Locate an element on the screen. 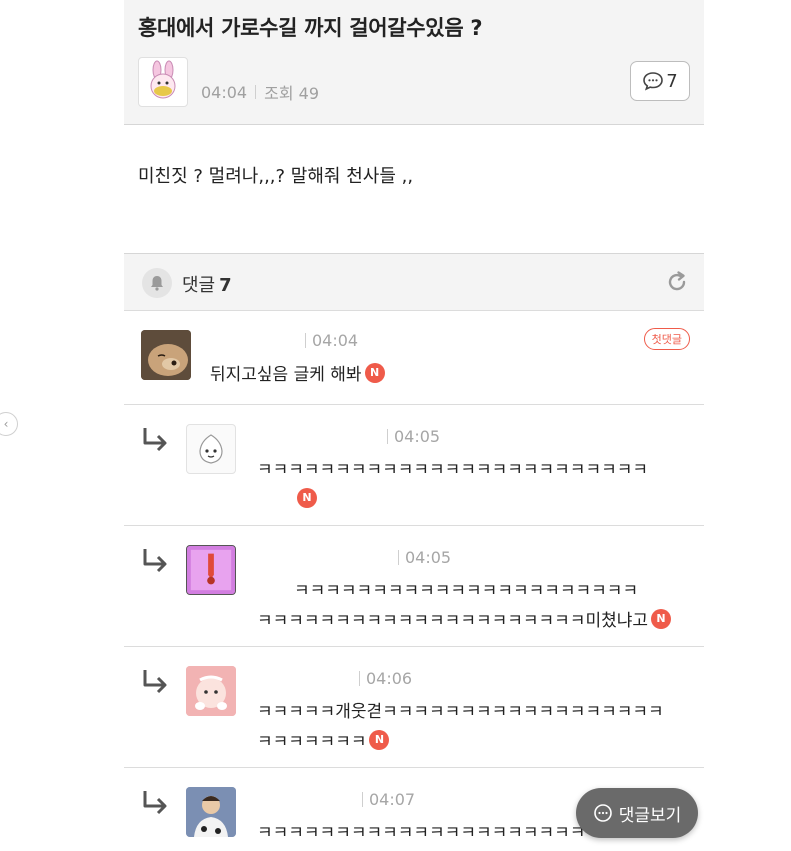 The width and height of the screenshot is (791, 851). comment-line-tail: ㅋㅋㅋㅋㅋㅋㅋㅋㅋㅋㅋㅋㅋㅋㅋㅋㅋㅋㅋㅋㅋ미쳤냐고 N is located at coordinates (464, 621).